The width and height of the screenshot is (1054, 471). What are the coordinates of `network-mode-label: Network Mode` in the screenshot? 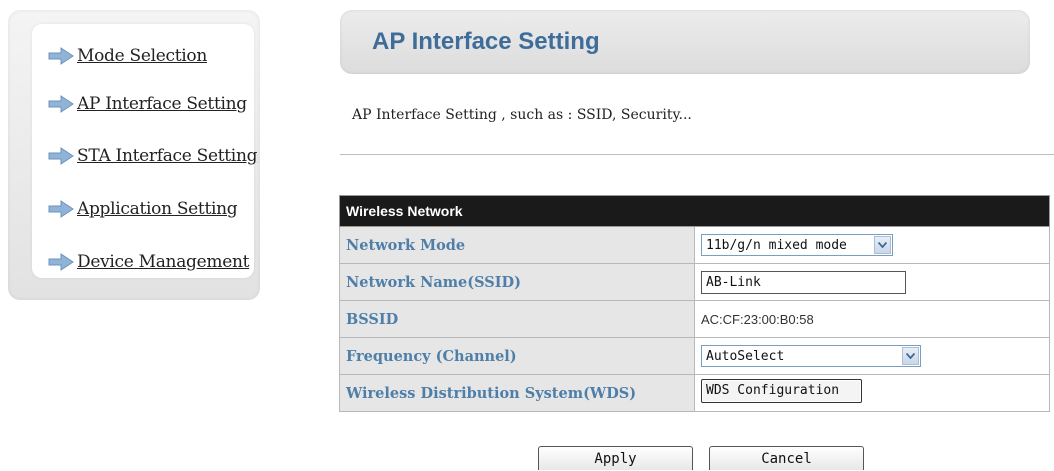 It's located at (517, 245).